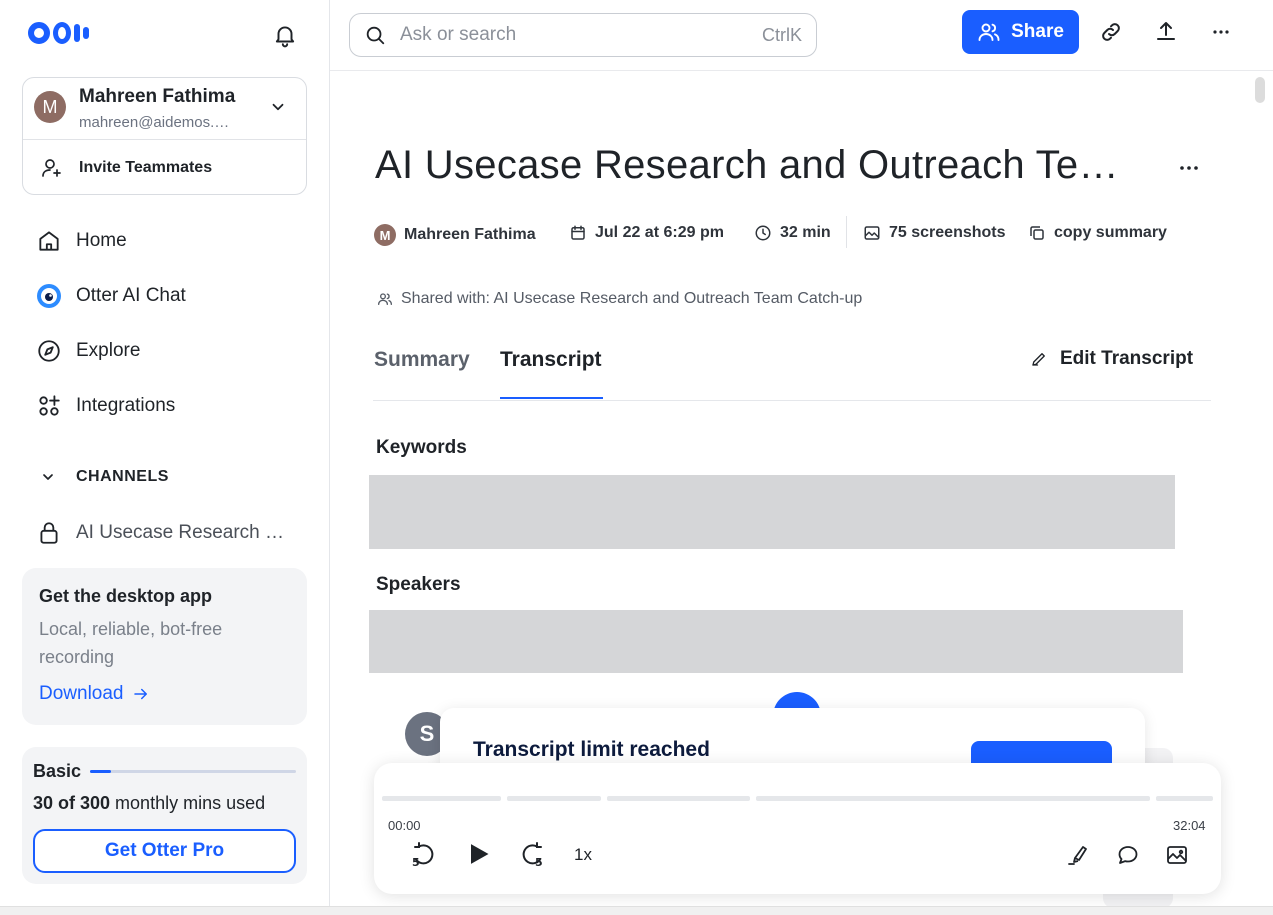 The height and width of the screenshot is (915, 1273). I want to click on meta-date: Jul 22 at 6:29 pm, so click(646, 233).